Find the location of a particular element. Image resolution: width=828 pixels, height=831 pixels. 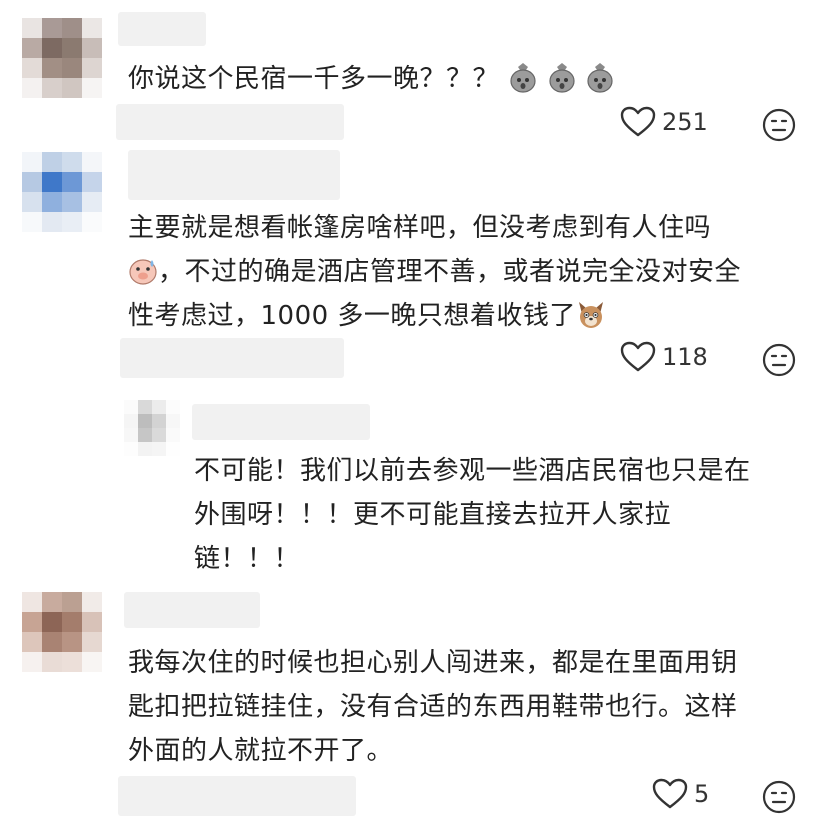

sweating-pig-icon is located at coordinates (143, 272).